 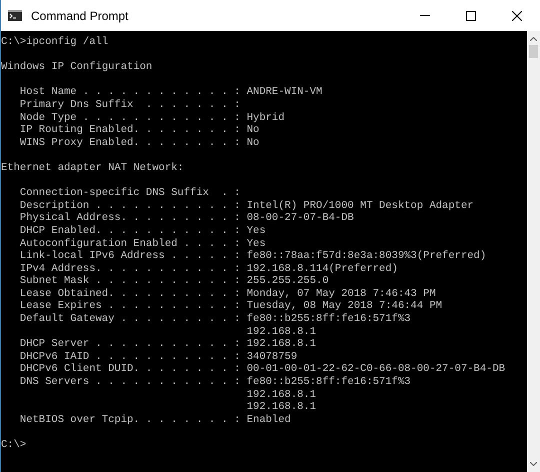 What do you see at coordinates (76, 67) in the screenshot?
I see `console-line: Windows IP Configuration` at bounding box center [76, 67].